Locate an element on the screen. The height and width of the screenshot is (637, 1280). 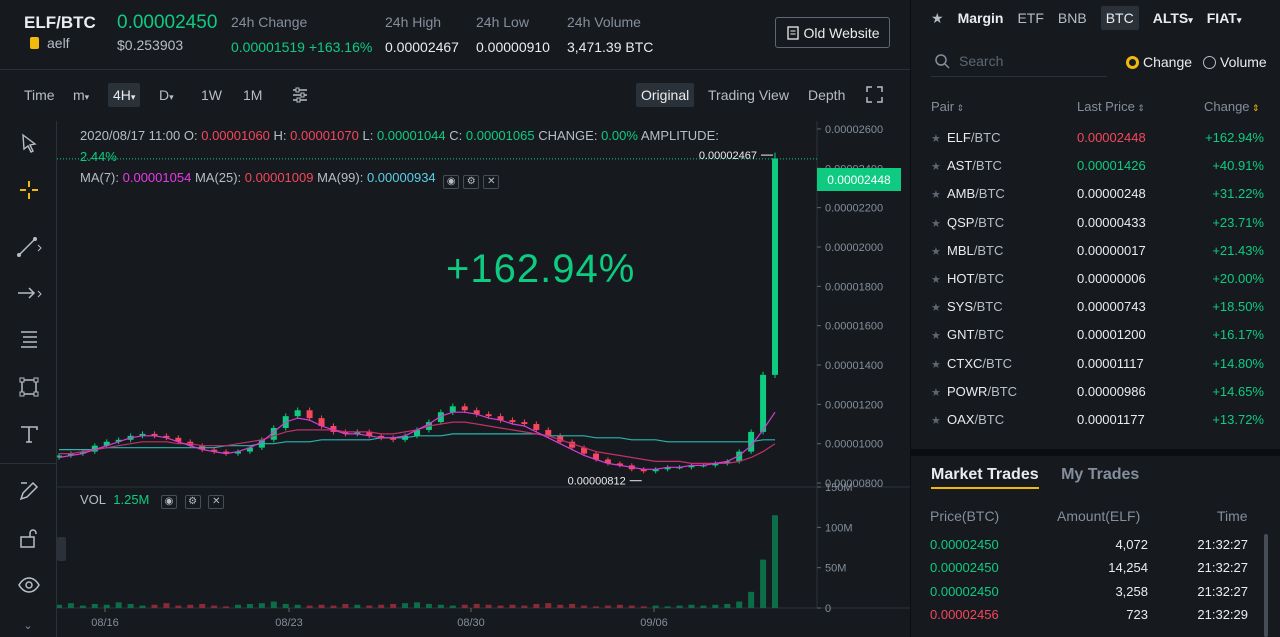
tab-etf: ETF is located at coordinates (1030, 18).